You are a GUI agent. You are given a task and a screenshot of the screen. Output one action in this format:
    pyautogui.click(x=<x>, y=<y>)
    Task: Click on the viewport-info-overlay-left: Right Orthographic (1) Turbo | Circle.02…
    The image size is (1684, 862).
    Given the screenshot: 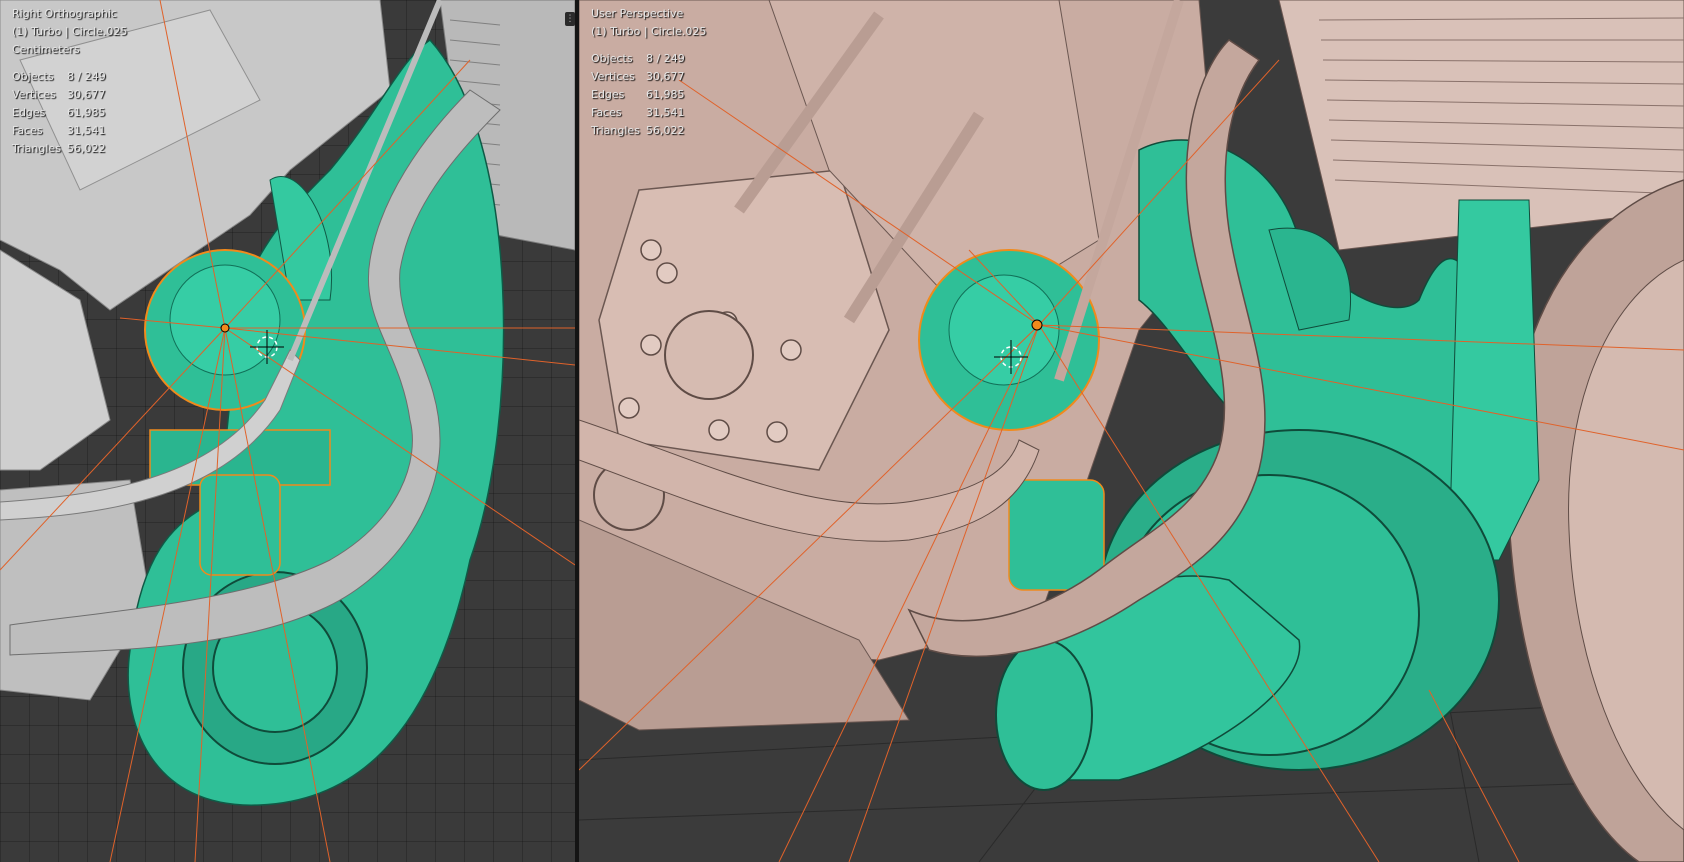 What is the action you would take?
    pyautogui.click(x=69, y=81)
    